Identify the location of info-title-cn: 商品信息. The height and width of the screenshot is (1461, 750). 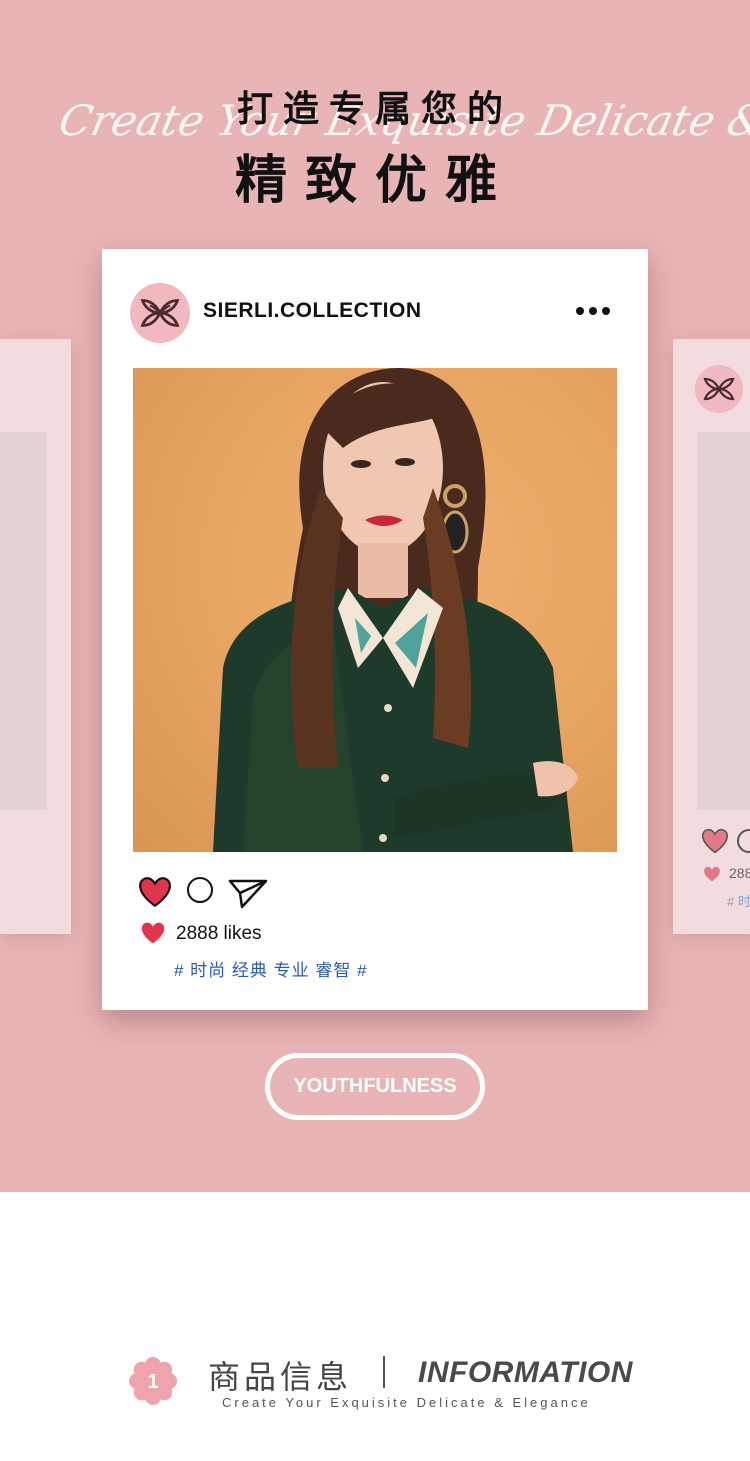
(280, 1377).